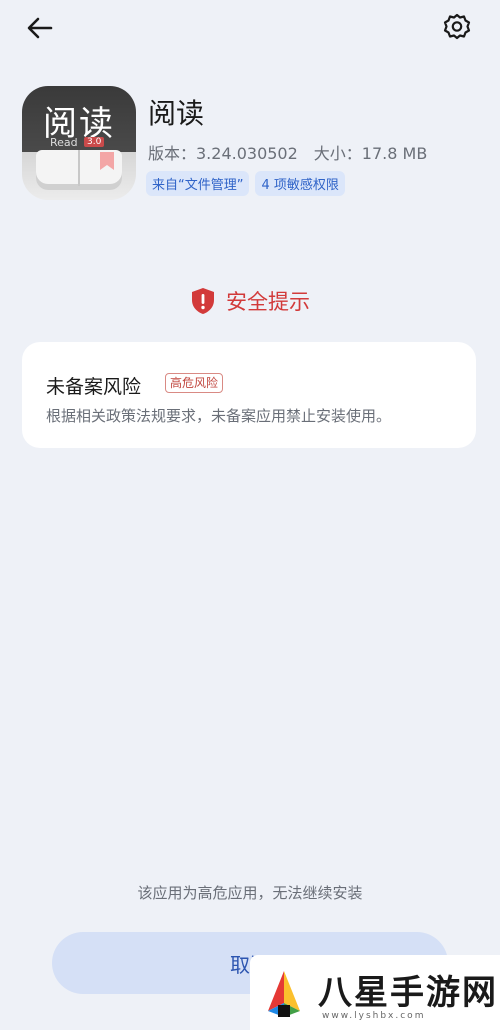 This screenshot has height=1030, width=500. I want to click on watermark: 八星手游网 www.lyshbx.com, so click(375, 992).